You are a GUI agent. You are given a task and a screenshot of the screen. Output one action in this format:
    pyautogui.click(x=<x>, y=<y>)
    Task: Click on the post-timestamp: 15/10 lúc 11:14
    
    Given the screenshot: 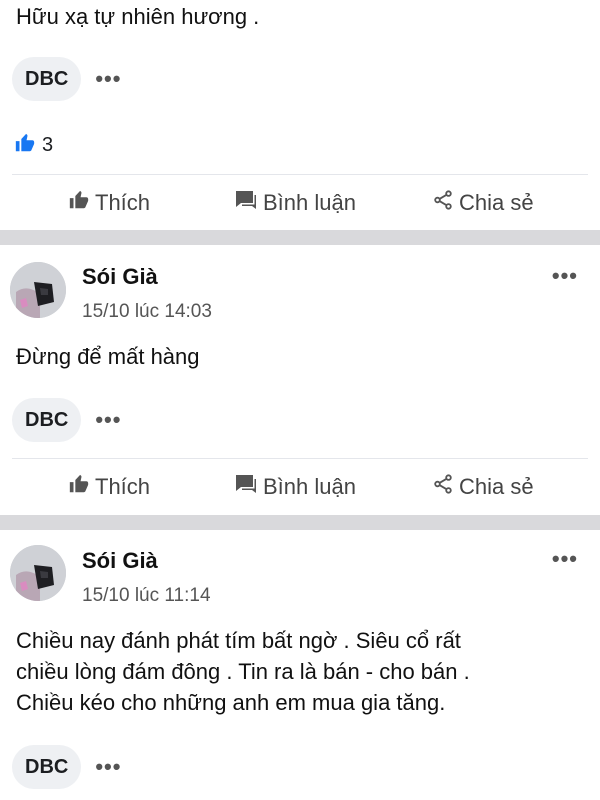 What is the action you would take?
    pyautogui.click(x=146, y=596)
    